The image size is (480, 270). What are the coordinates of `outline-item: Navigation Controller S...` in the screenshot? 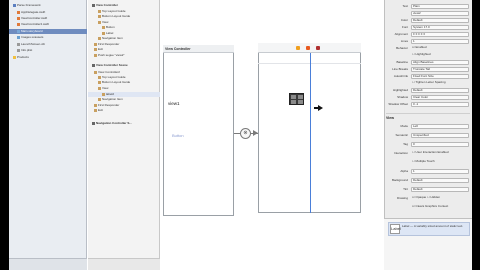 It's located at (124, 123).